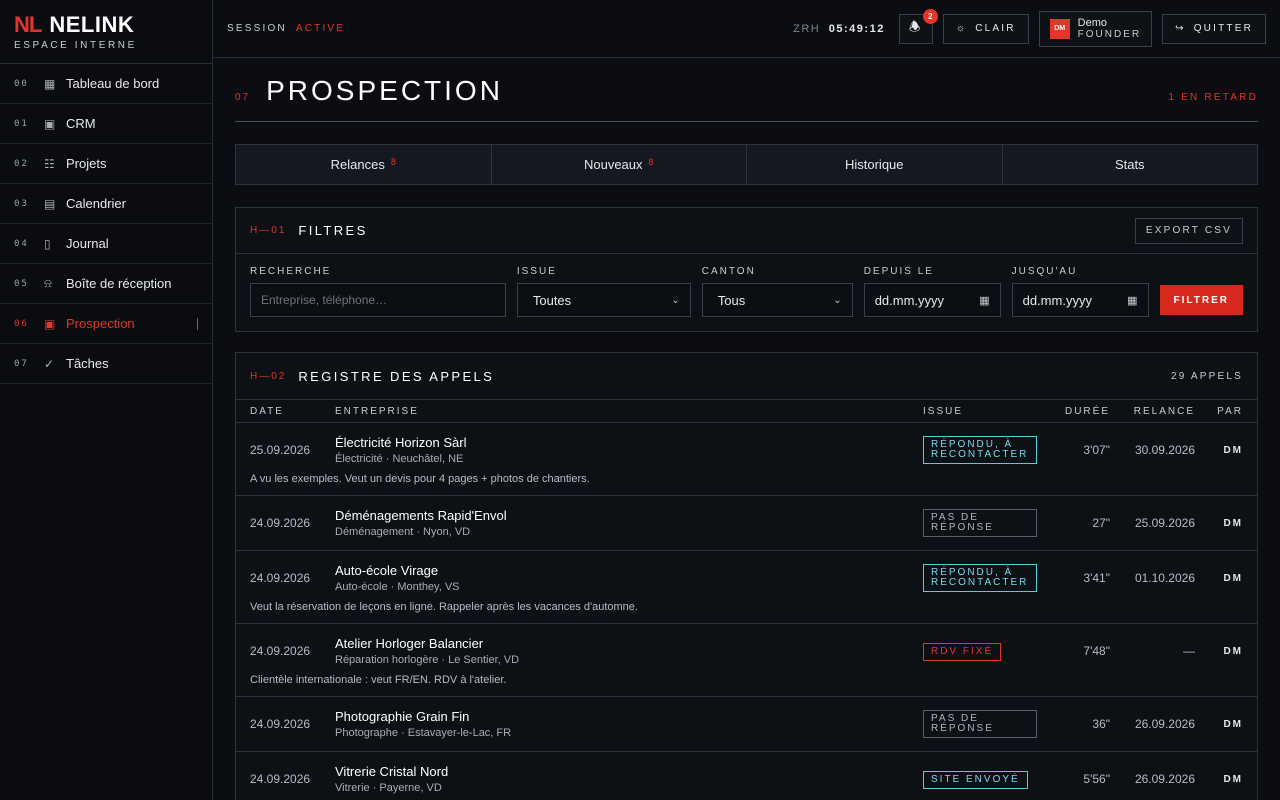 This screenshot has height=800, width=1280. Describe the element at coordinates (49, 163) in the screenshot. I see `chart-icon: ☷` at that location.